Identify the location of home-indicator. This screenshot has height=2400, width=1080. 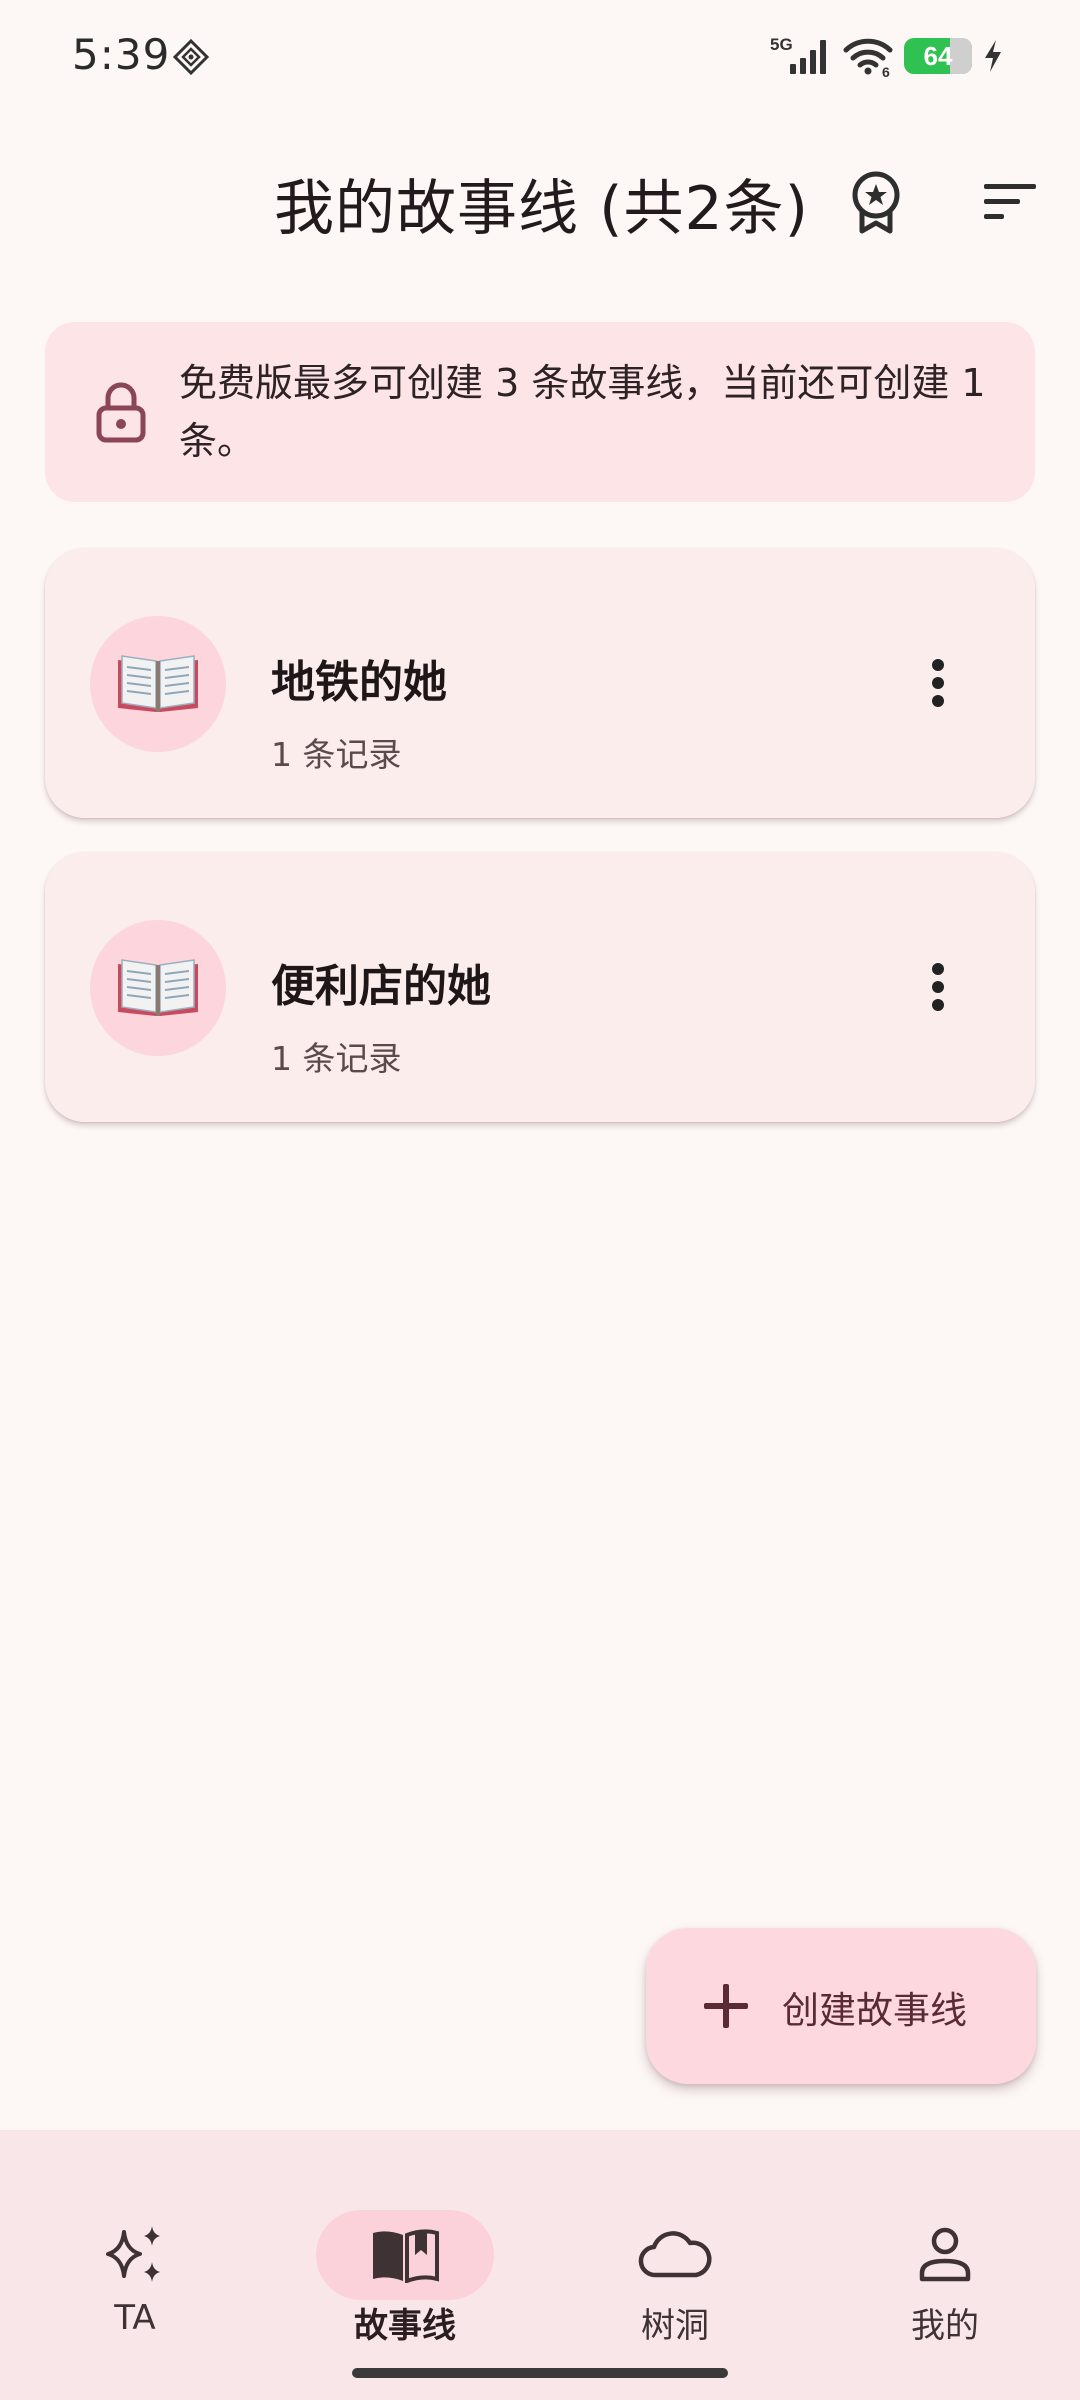
(540, 2373).